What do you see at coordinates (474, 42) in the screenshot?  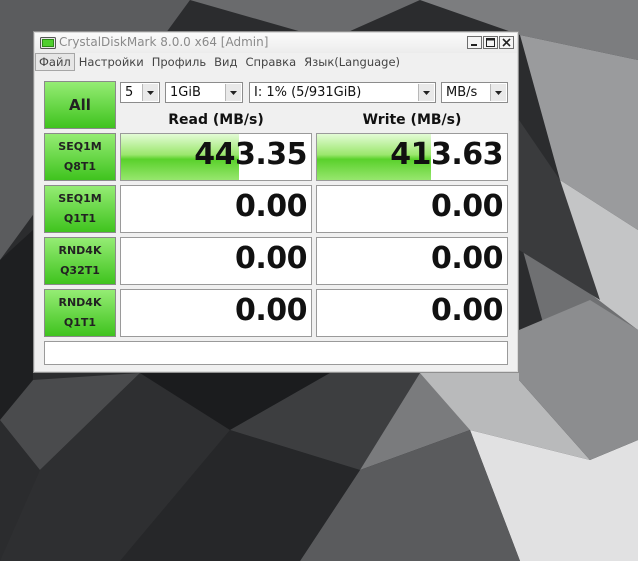 I see `minimize-button` at bounding box center [474, 42].